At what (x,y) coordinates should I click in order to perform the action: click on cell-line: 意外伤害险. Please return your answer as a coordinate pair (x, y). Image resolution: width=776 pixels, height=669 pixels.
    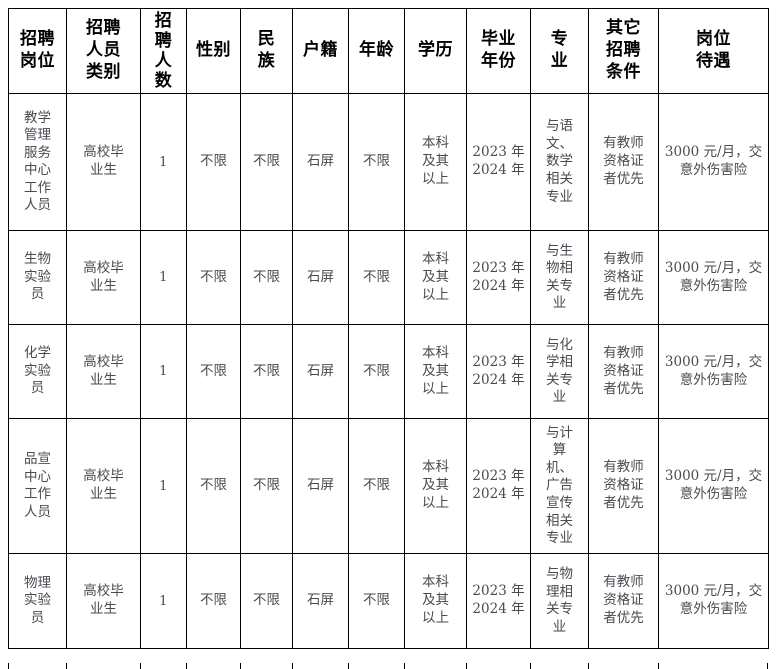
    Looking at the image, I should click on (713, 609).